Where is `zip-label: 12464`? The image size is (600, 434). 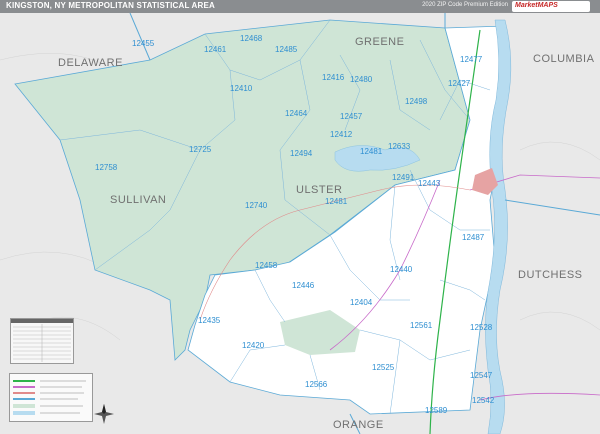 zip-label: 12464 is located at coordinates (296, 113).